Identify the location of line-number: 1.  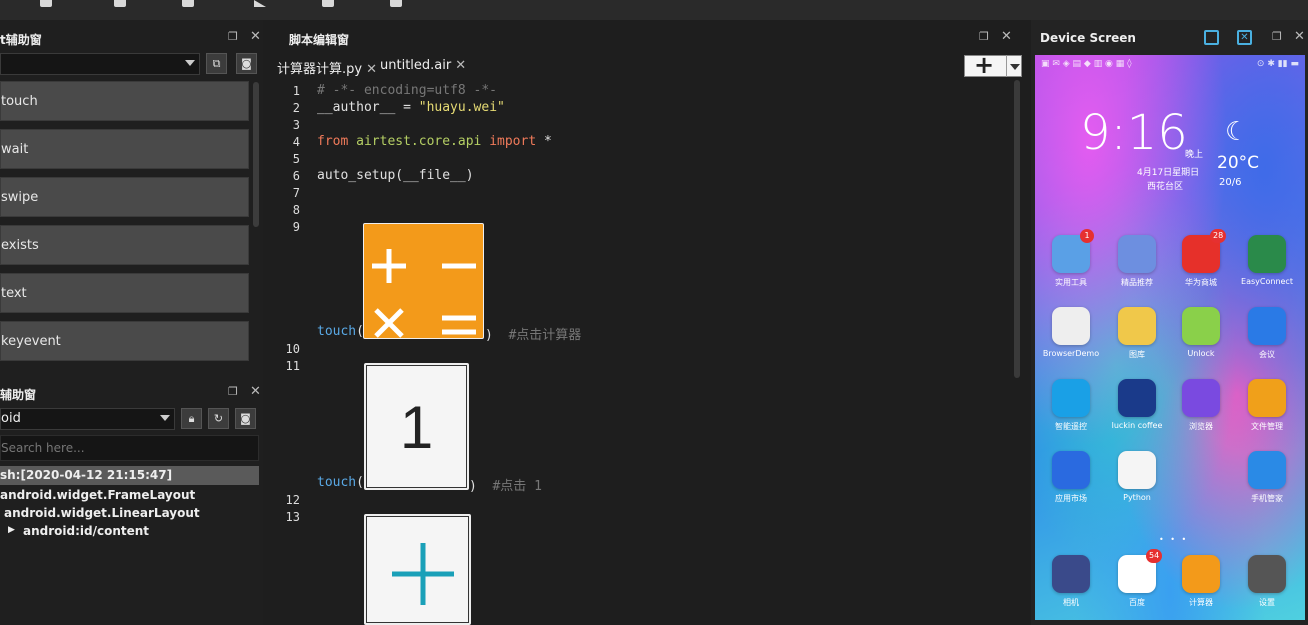
(296, 91).